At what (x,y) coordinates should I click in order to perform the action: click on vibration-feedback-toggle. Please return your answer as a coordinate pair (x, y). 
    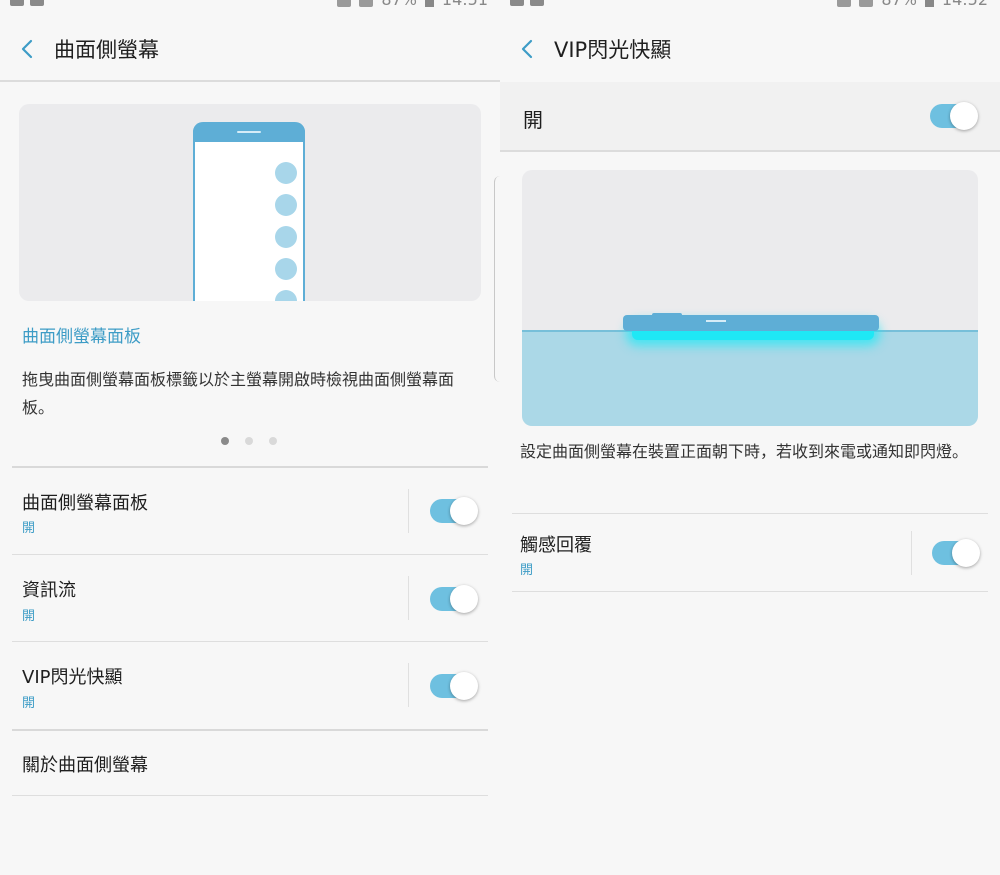
    Looking at the image, I should click on (956, 553).